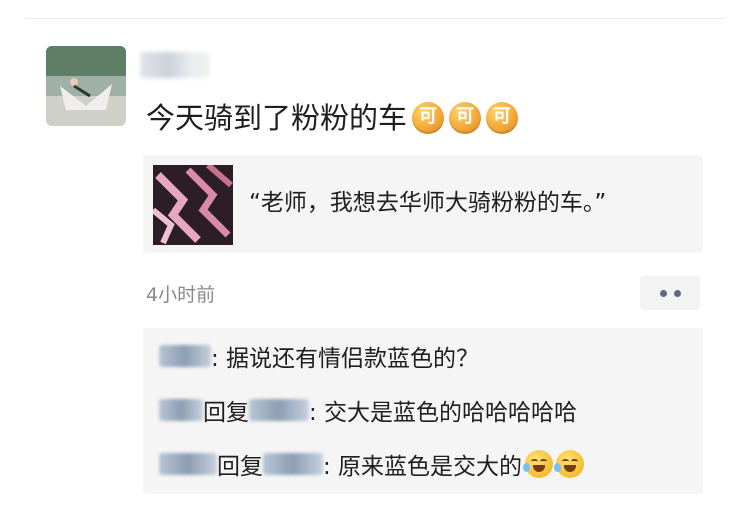 This screenshot has height=506, width=750. What do you see at coordinates (423, 467) in the screenshot?
I see `comment-text: : 原来蓝色是交大的` at bounding box center [423, 467].